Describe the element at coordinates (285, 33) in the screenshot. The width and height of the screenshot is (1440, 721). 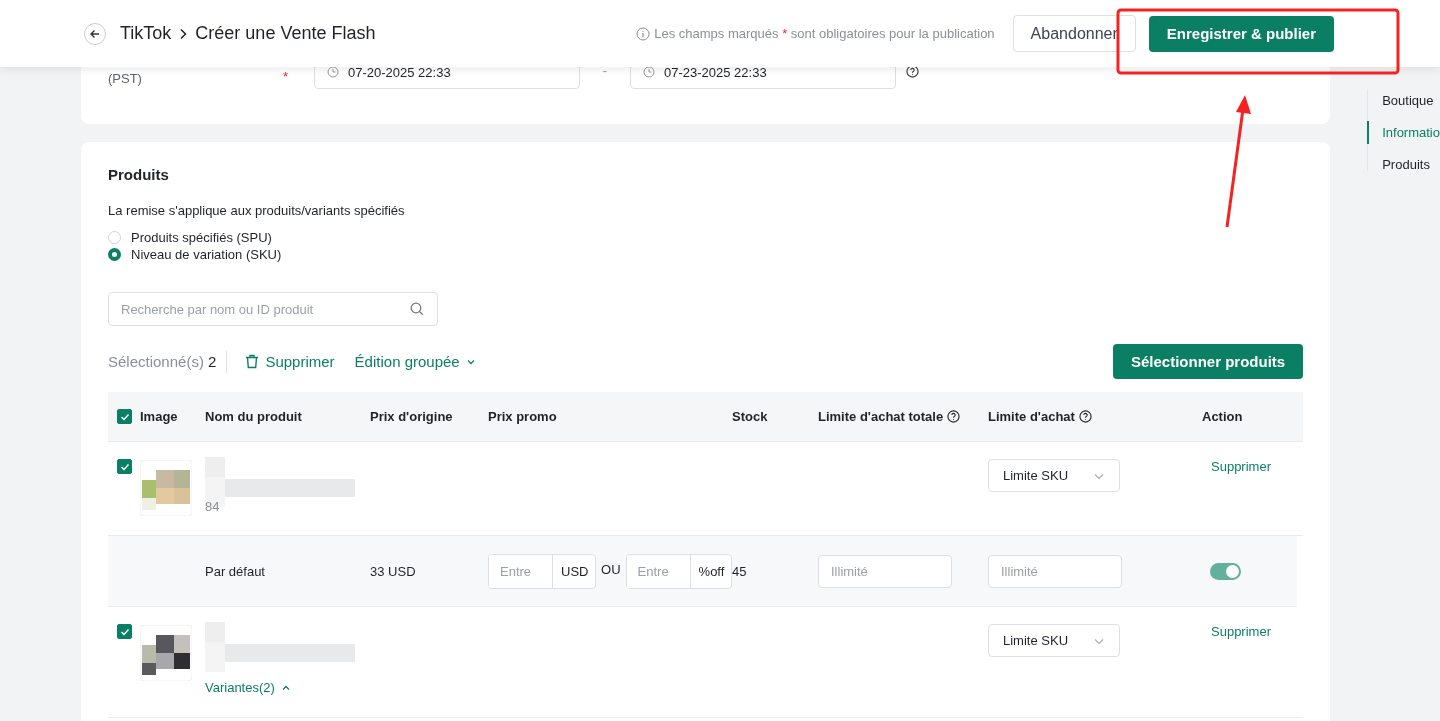
I see `breadcrumb-item: Créer une Vente Flash` at that location.